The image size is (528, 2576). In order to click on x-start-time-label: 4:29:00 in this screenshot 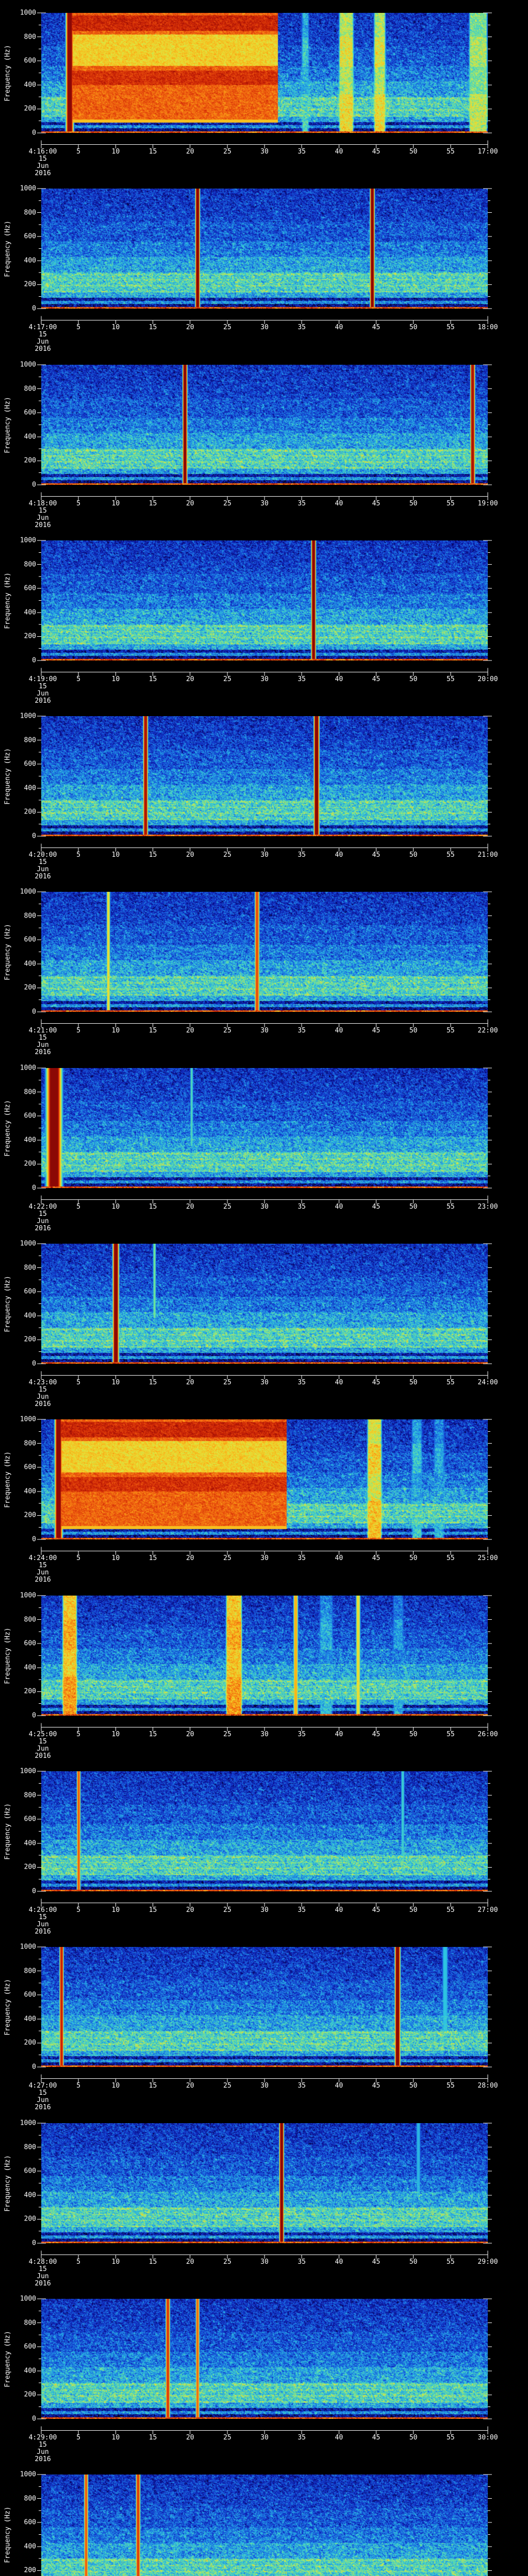, I will do `click(42, 2438)`.